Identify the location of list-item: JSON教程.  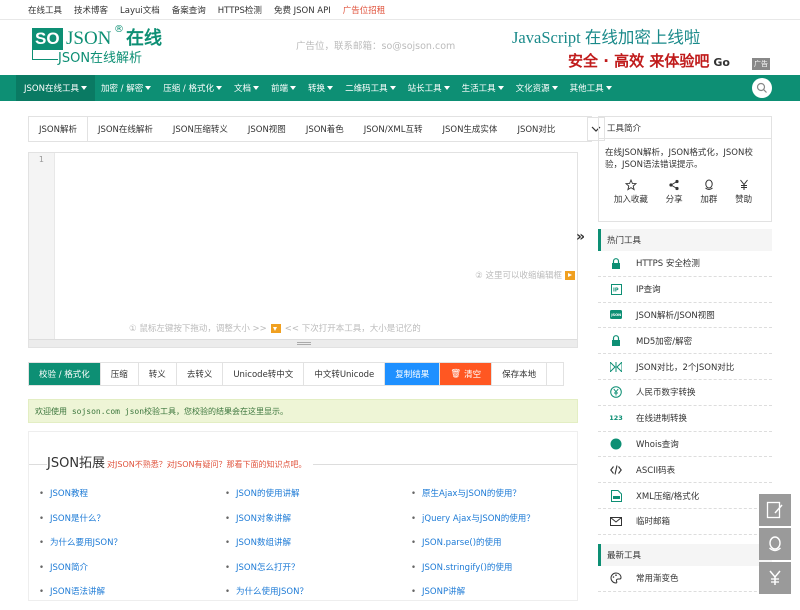
(80, 499).